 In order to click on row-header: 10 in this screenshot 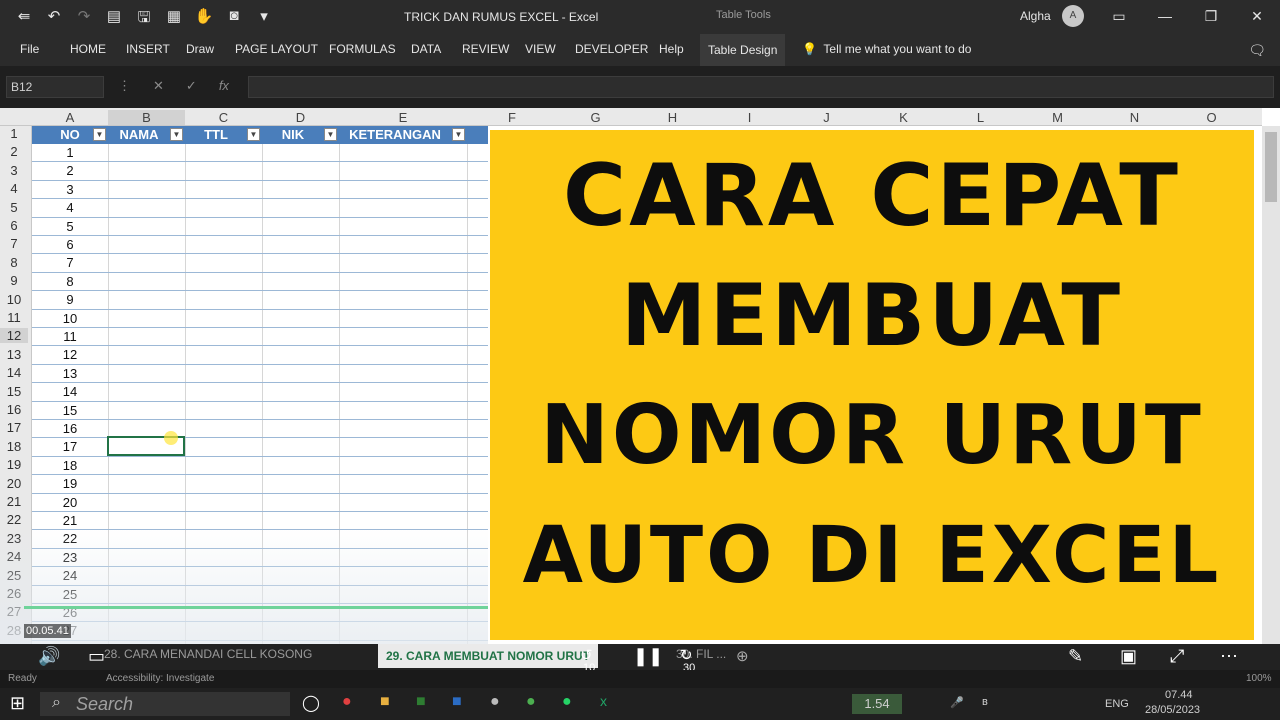, I will do `click(14, 299)`.